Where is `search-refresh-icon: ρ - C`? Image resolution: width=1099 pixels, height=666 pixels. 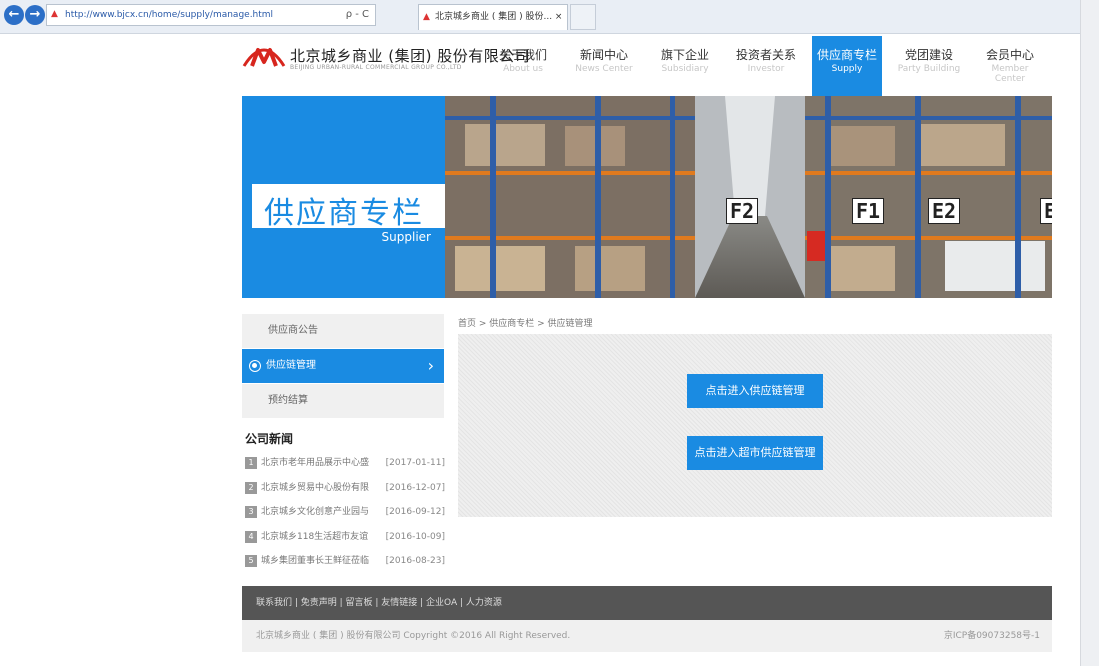 search-refresh-icon: ρ - C is located at coordinates (357, 15).